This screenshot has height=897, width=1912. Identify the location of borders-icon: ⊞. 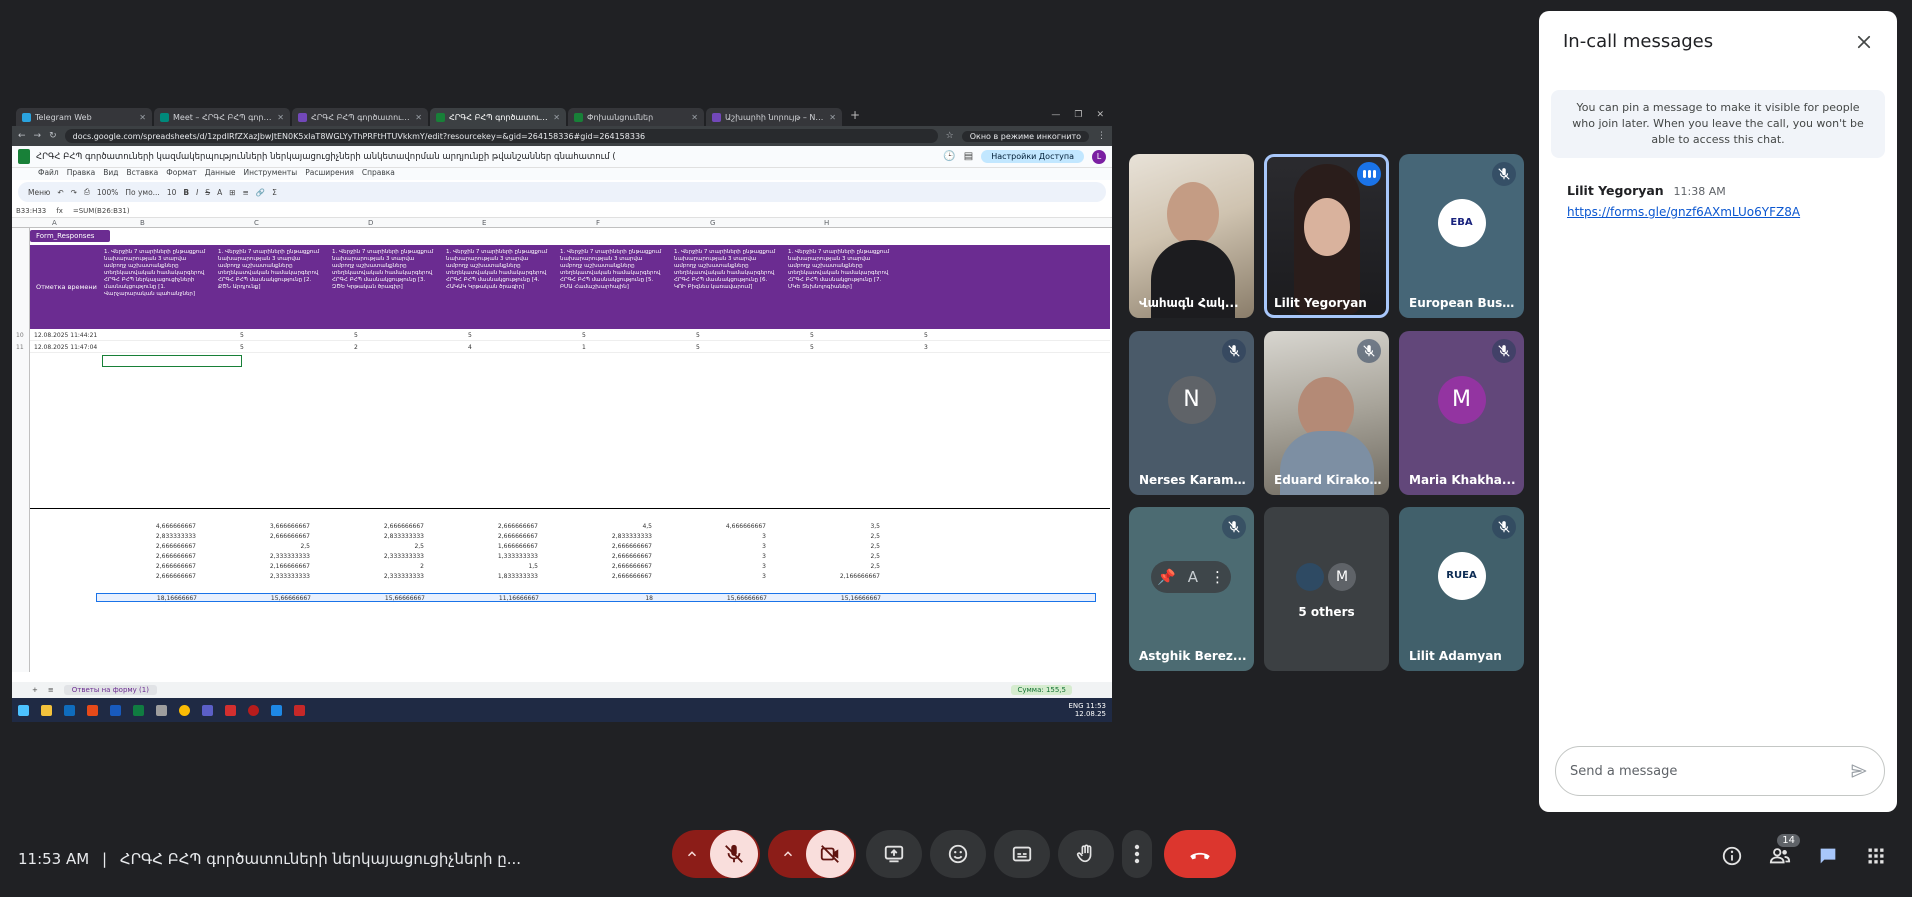
(232, 192).